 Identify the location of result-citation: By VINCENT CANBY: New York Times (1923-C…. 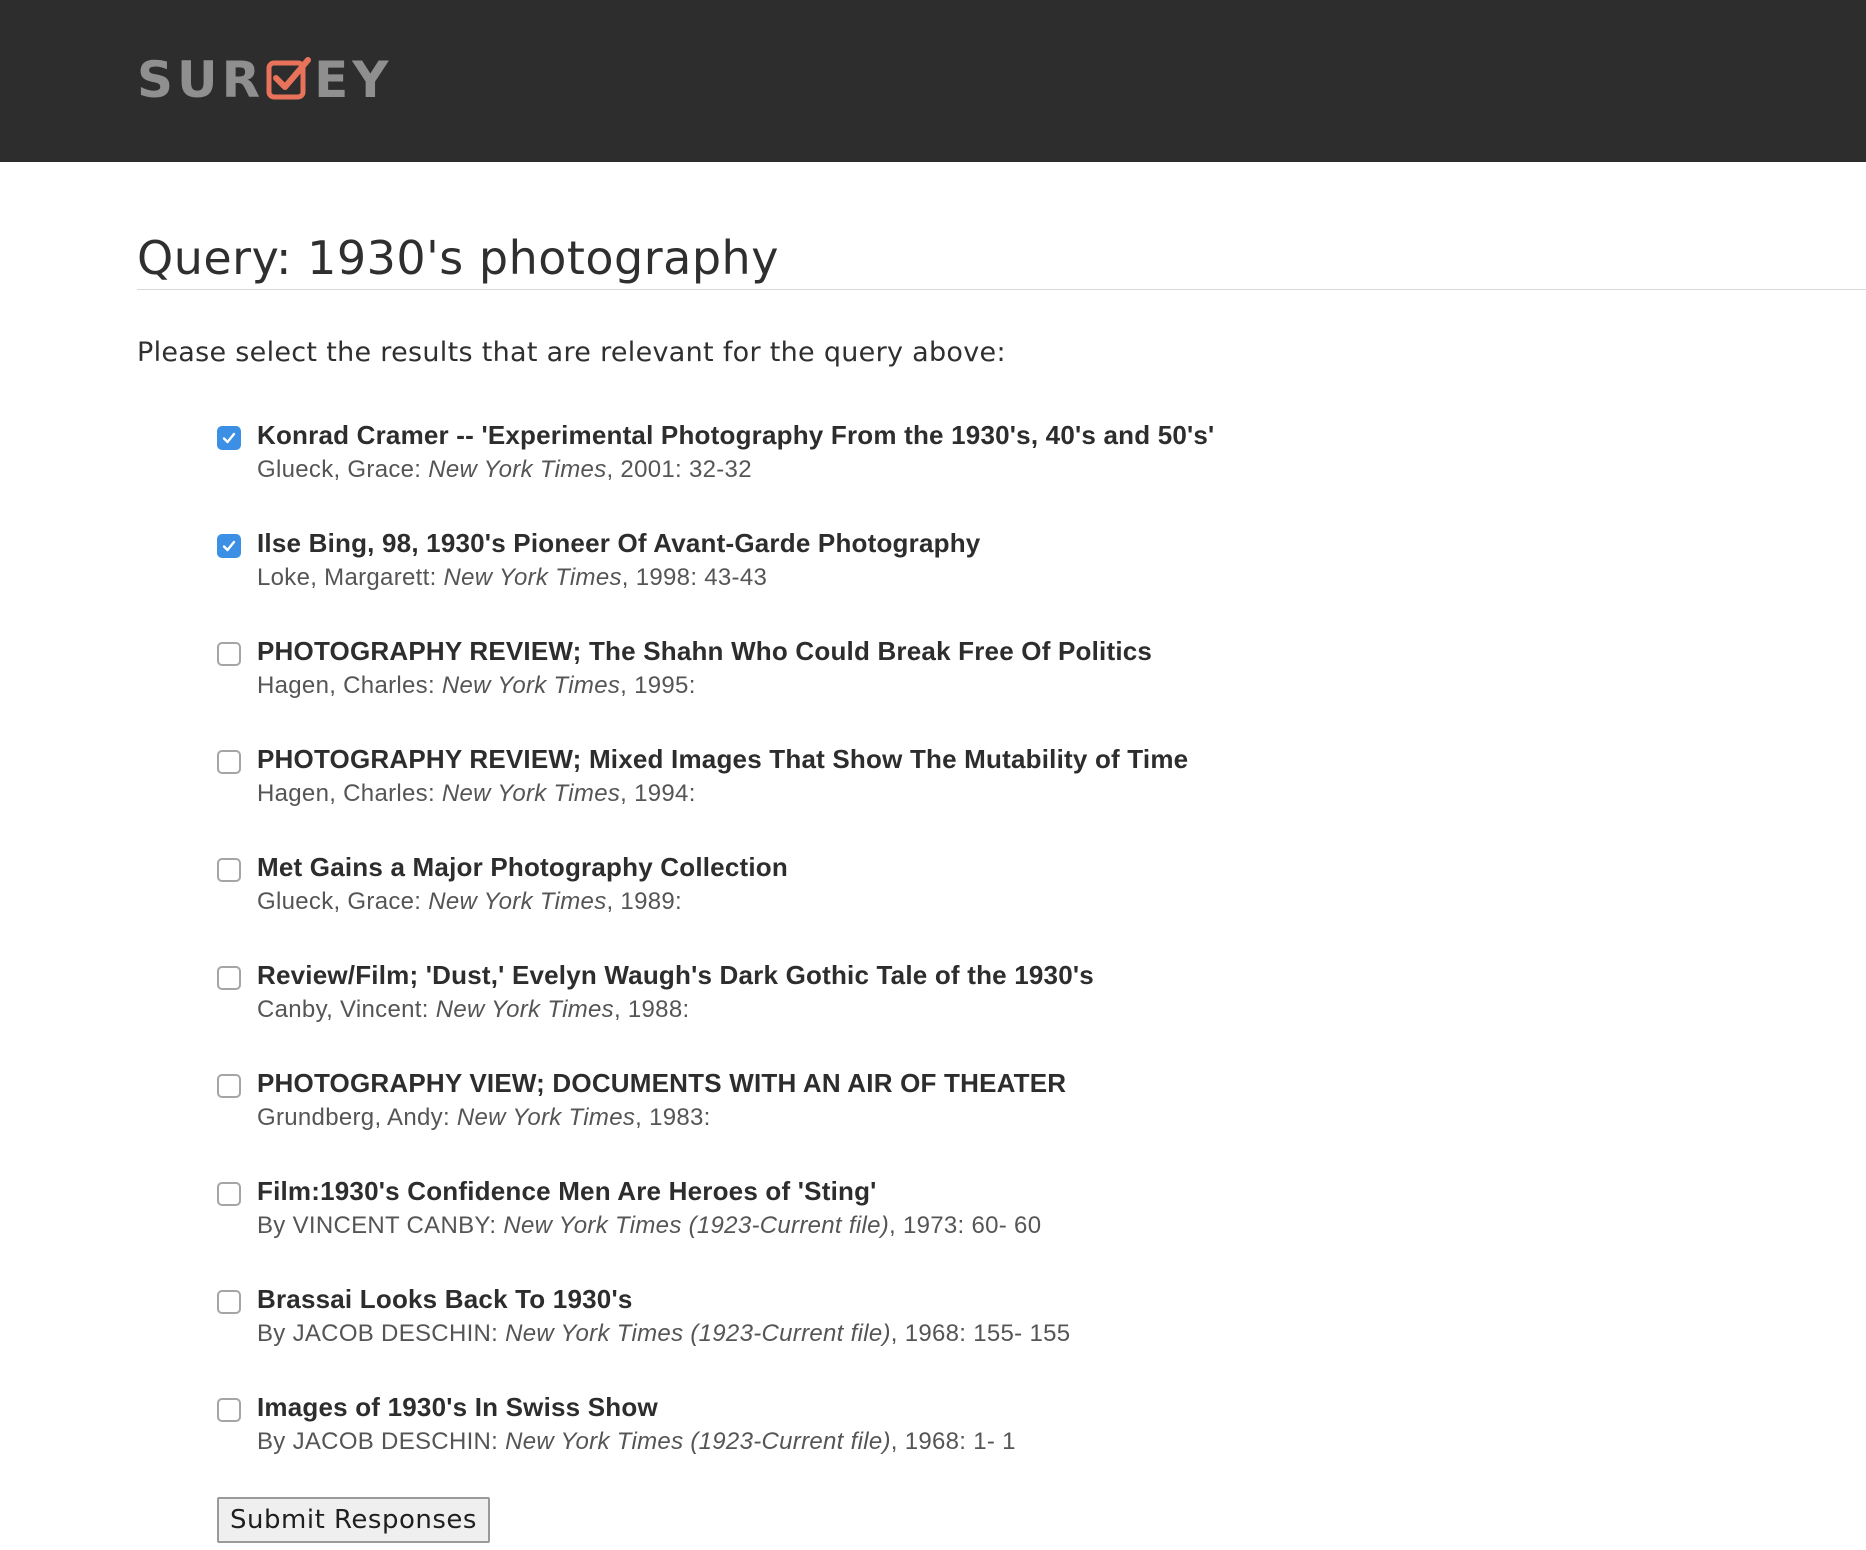
(649, 1226).